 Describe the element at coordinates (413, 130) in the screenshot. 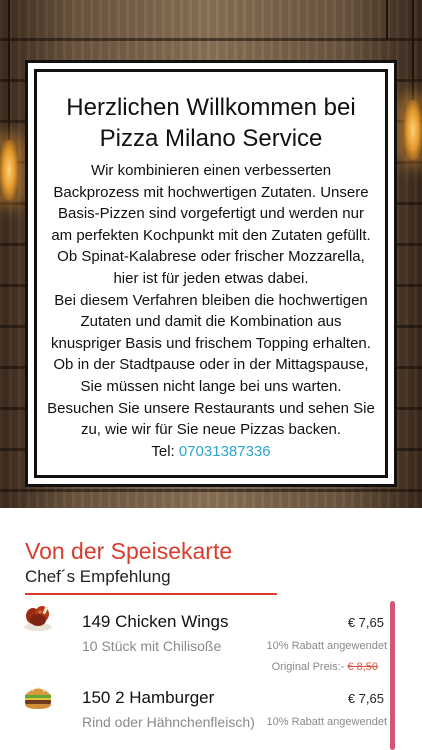

I see `lamp-right-icon` at that location.